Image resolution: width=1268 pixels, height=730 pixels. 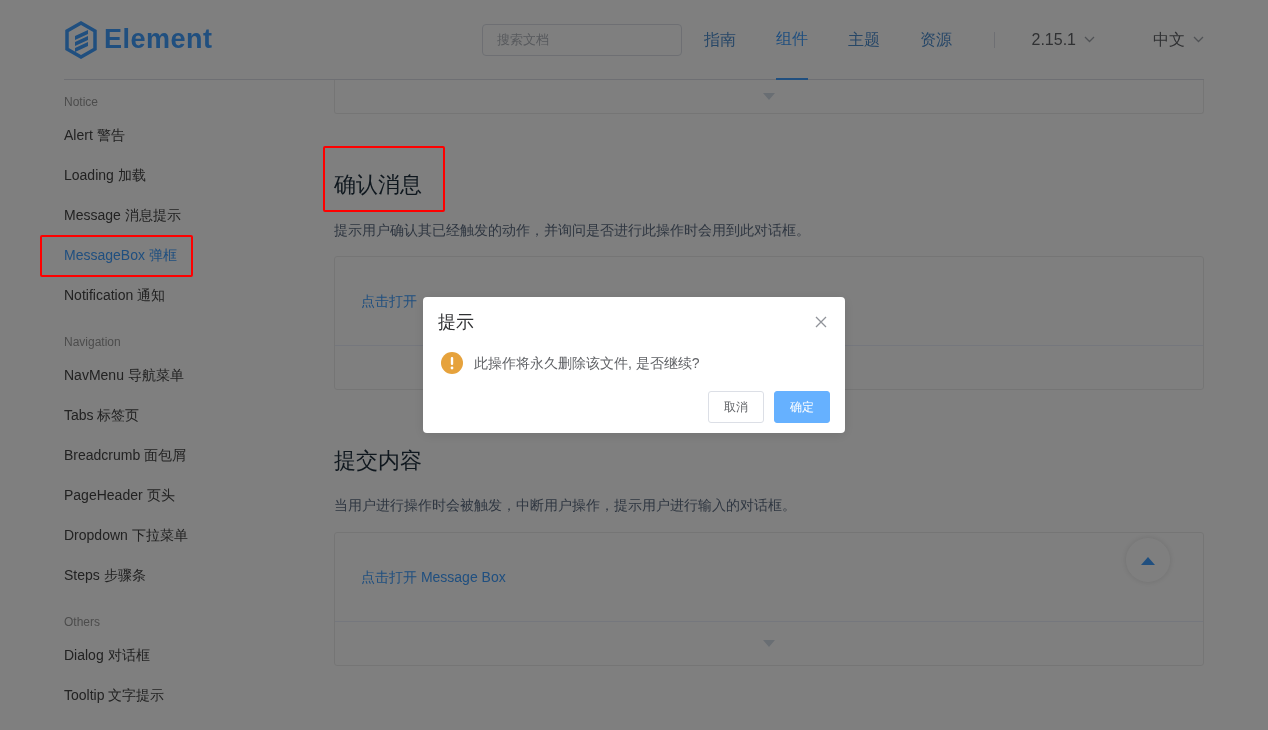 I want to click on cancel-button: 取消, so click(x=736, y=407).